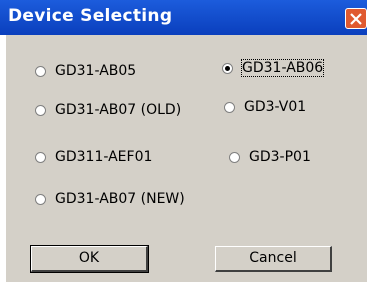  Describe the element at coordinates (118, 110) in the screenshot. I see `radio-label: GD31-AB07 (OLD)` at that location.